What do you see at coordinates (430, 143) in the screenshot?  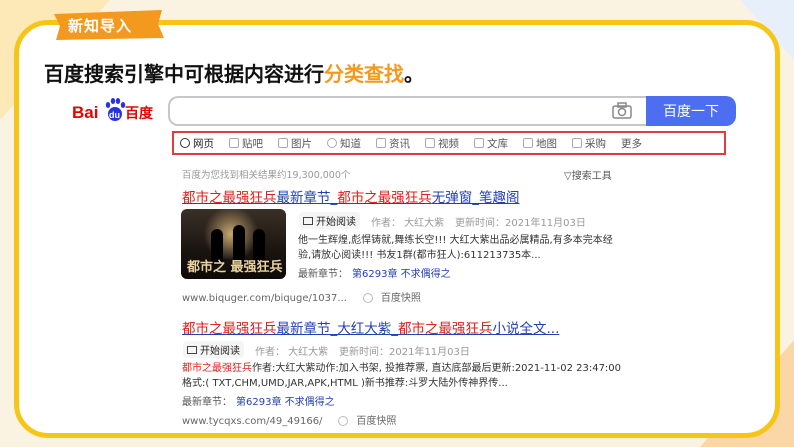 I see `video-icon` at bounding box center [430, 143].